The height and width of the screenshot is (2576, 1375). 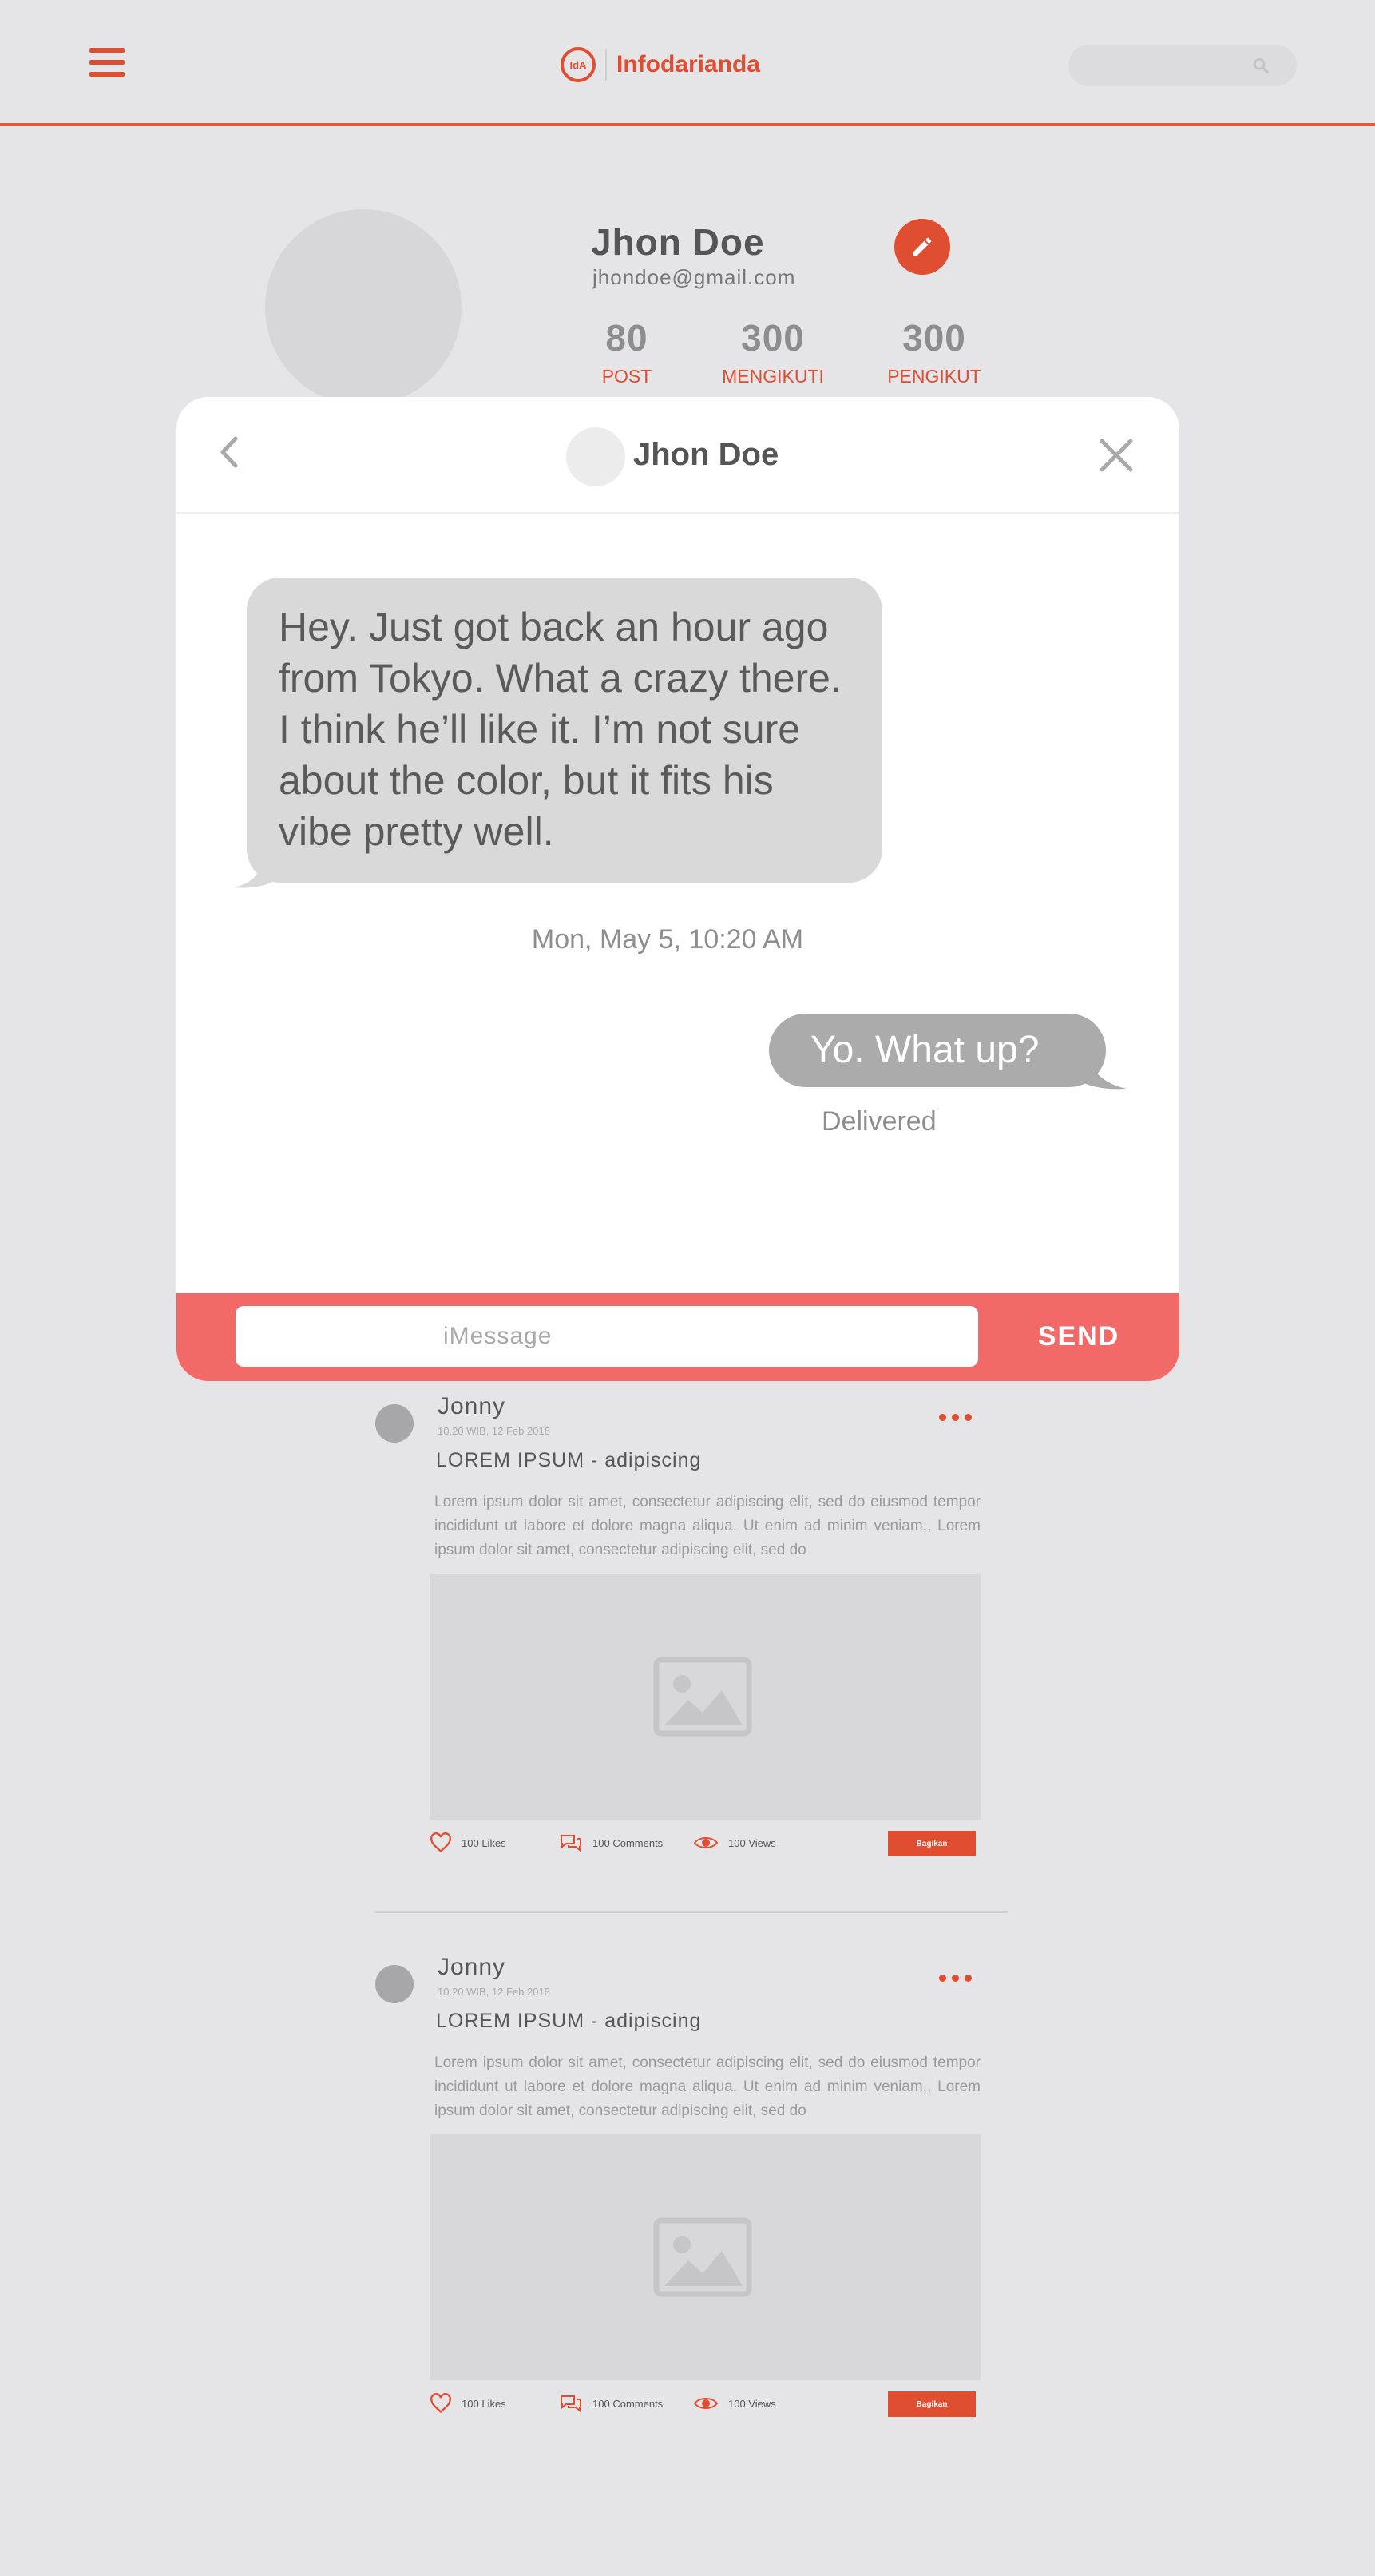 What do you see at coordinates (1182, 65) in the screenshot?
I see `search-input` at bounding box center [1182, 65].